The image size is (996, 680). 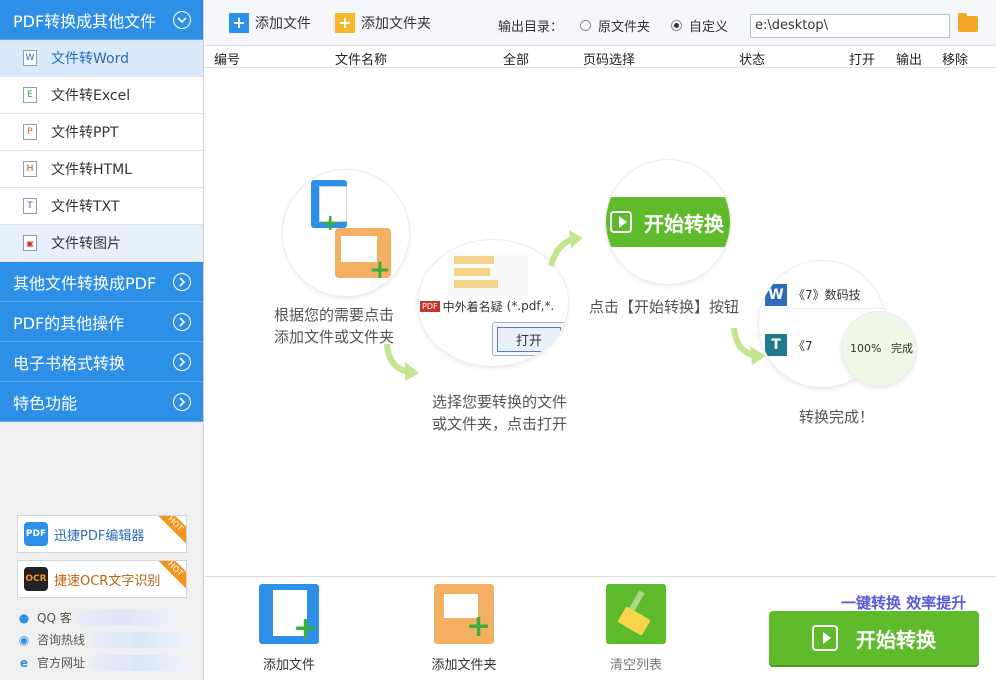 What do you see at coordinates (36, 579) in the screenshot?
I see `ocr-logo-icon: OCR` at bounding box center [36, 579].